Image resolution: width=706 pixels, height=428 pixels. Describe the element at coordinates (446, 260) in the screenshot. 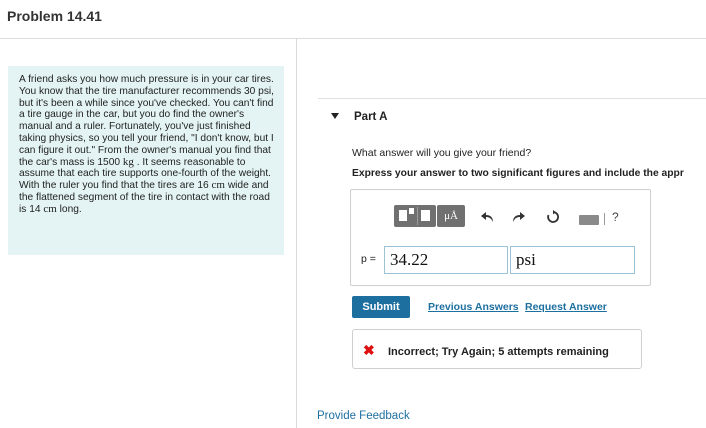

I see `answer-value-input: 34.22` at that location.